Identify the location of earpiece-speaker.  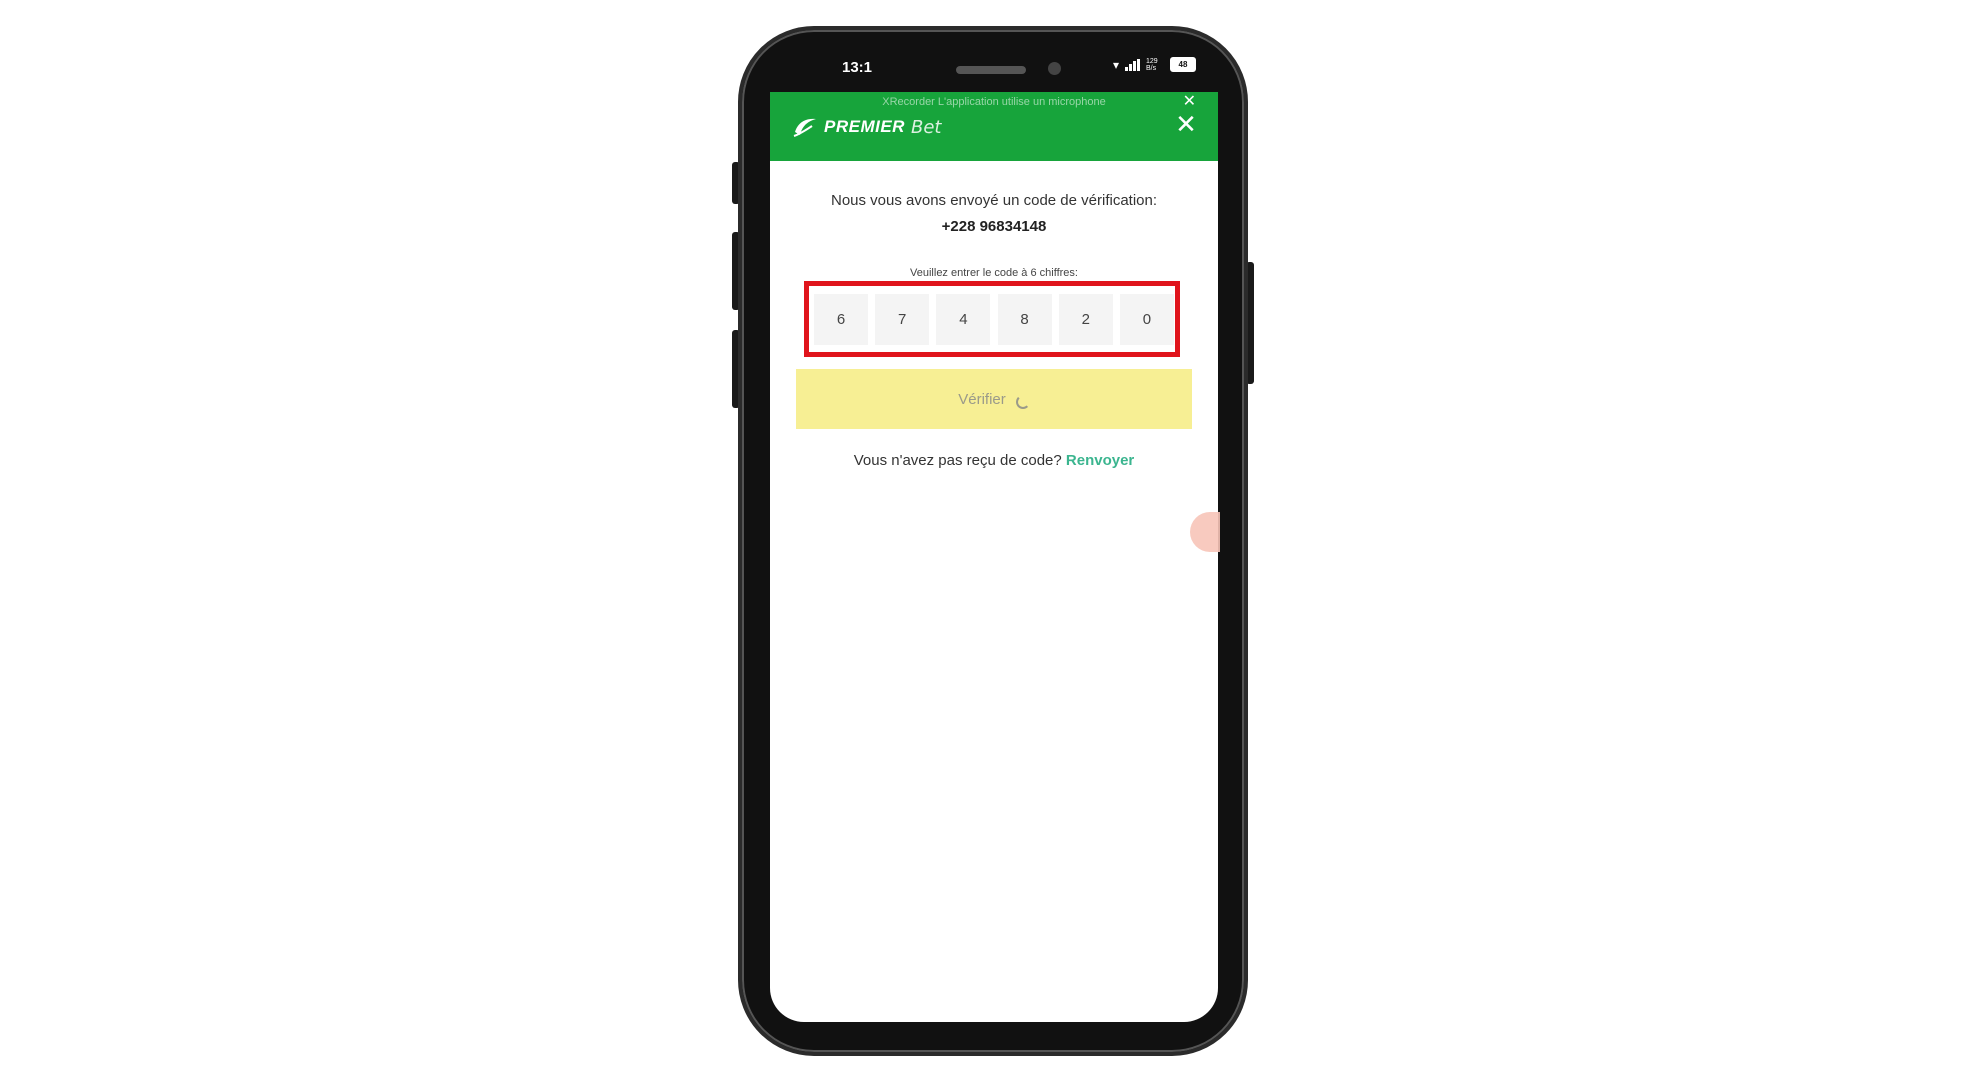
(991, 70).